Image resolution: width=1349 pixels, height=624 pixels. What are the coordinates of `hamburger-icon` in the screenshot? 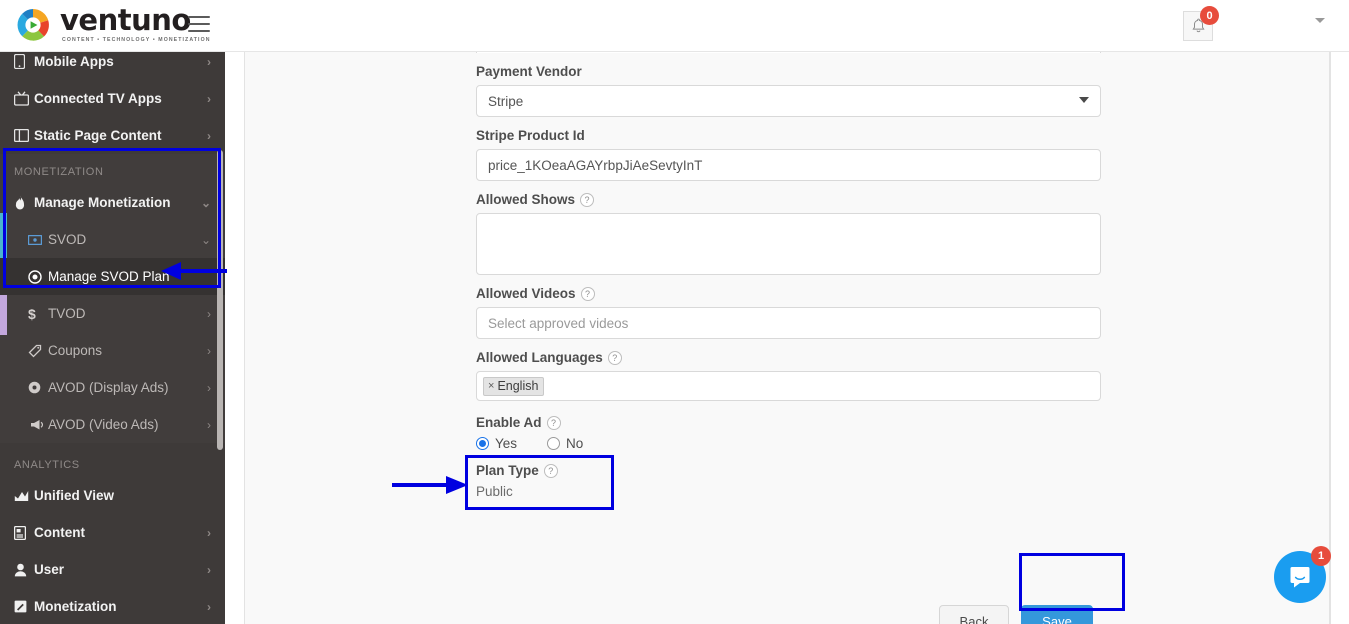 It's located at (199, 25).